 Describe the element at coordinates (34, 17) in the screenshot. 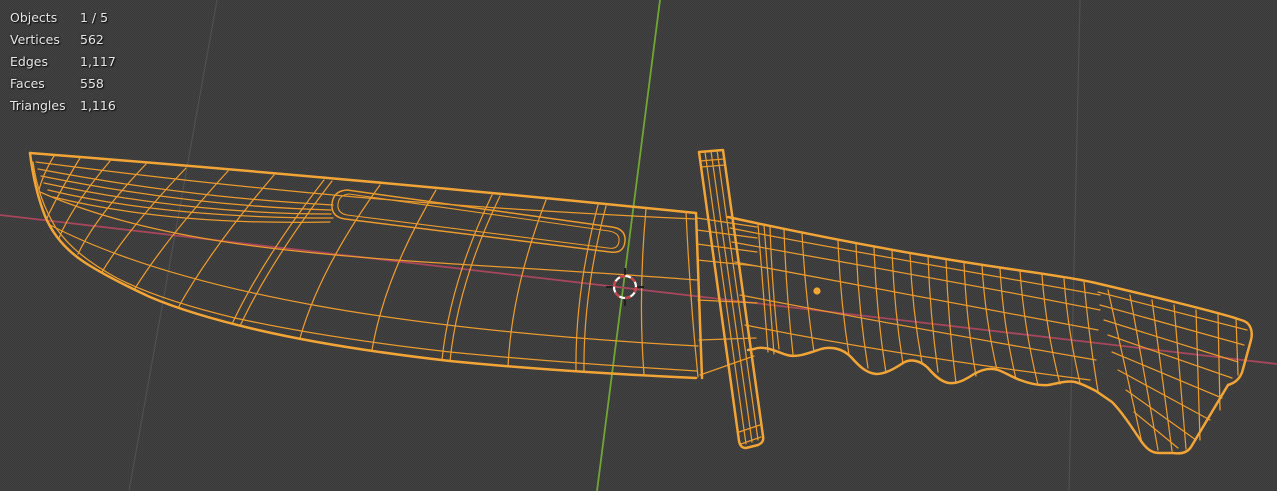

I see `stat-label: Objects` at that location.